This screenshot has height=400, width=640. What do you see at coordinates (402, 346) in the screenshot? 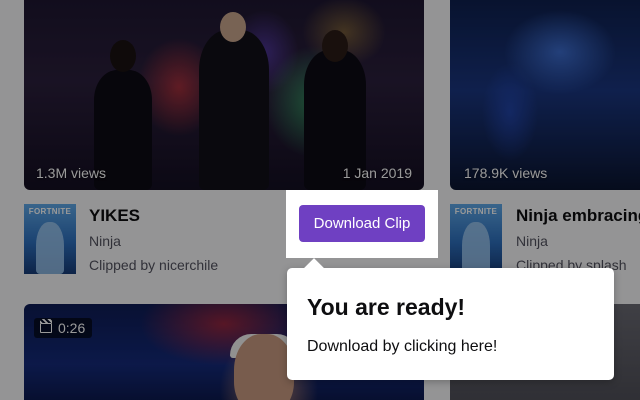
I see `tooltip-text: Download by clicking here!` at bounding box center [402, 346].